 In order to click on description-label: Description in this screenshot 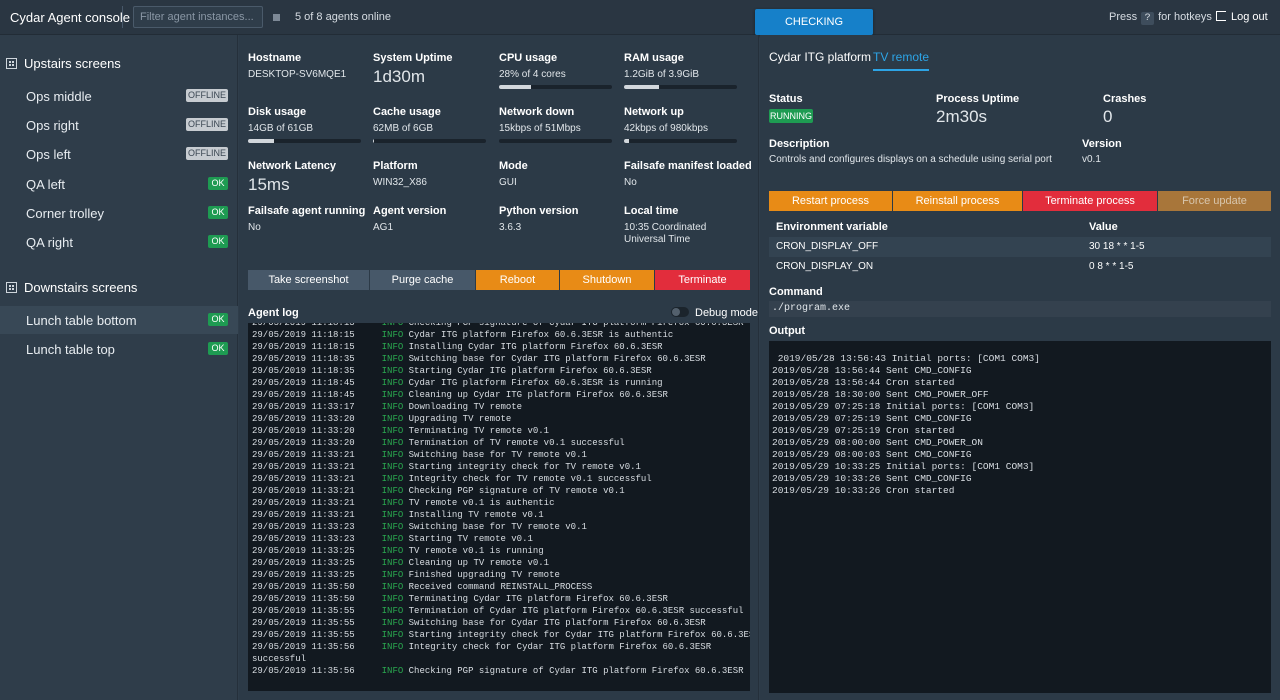, I will do `click(799, 144)`.